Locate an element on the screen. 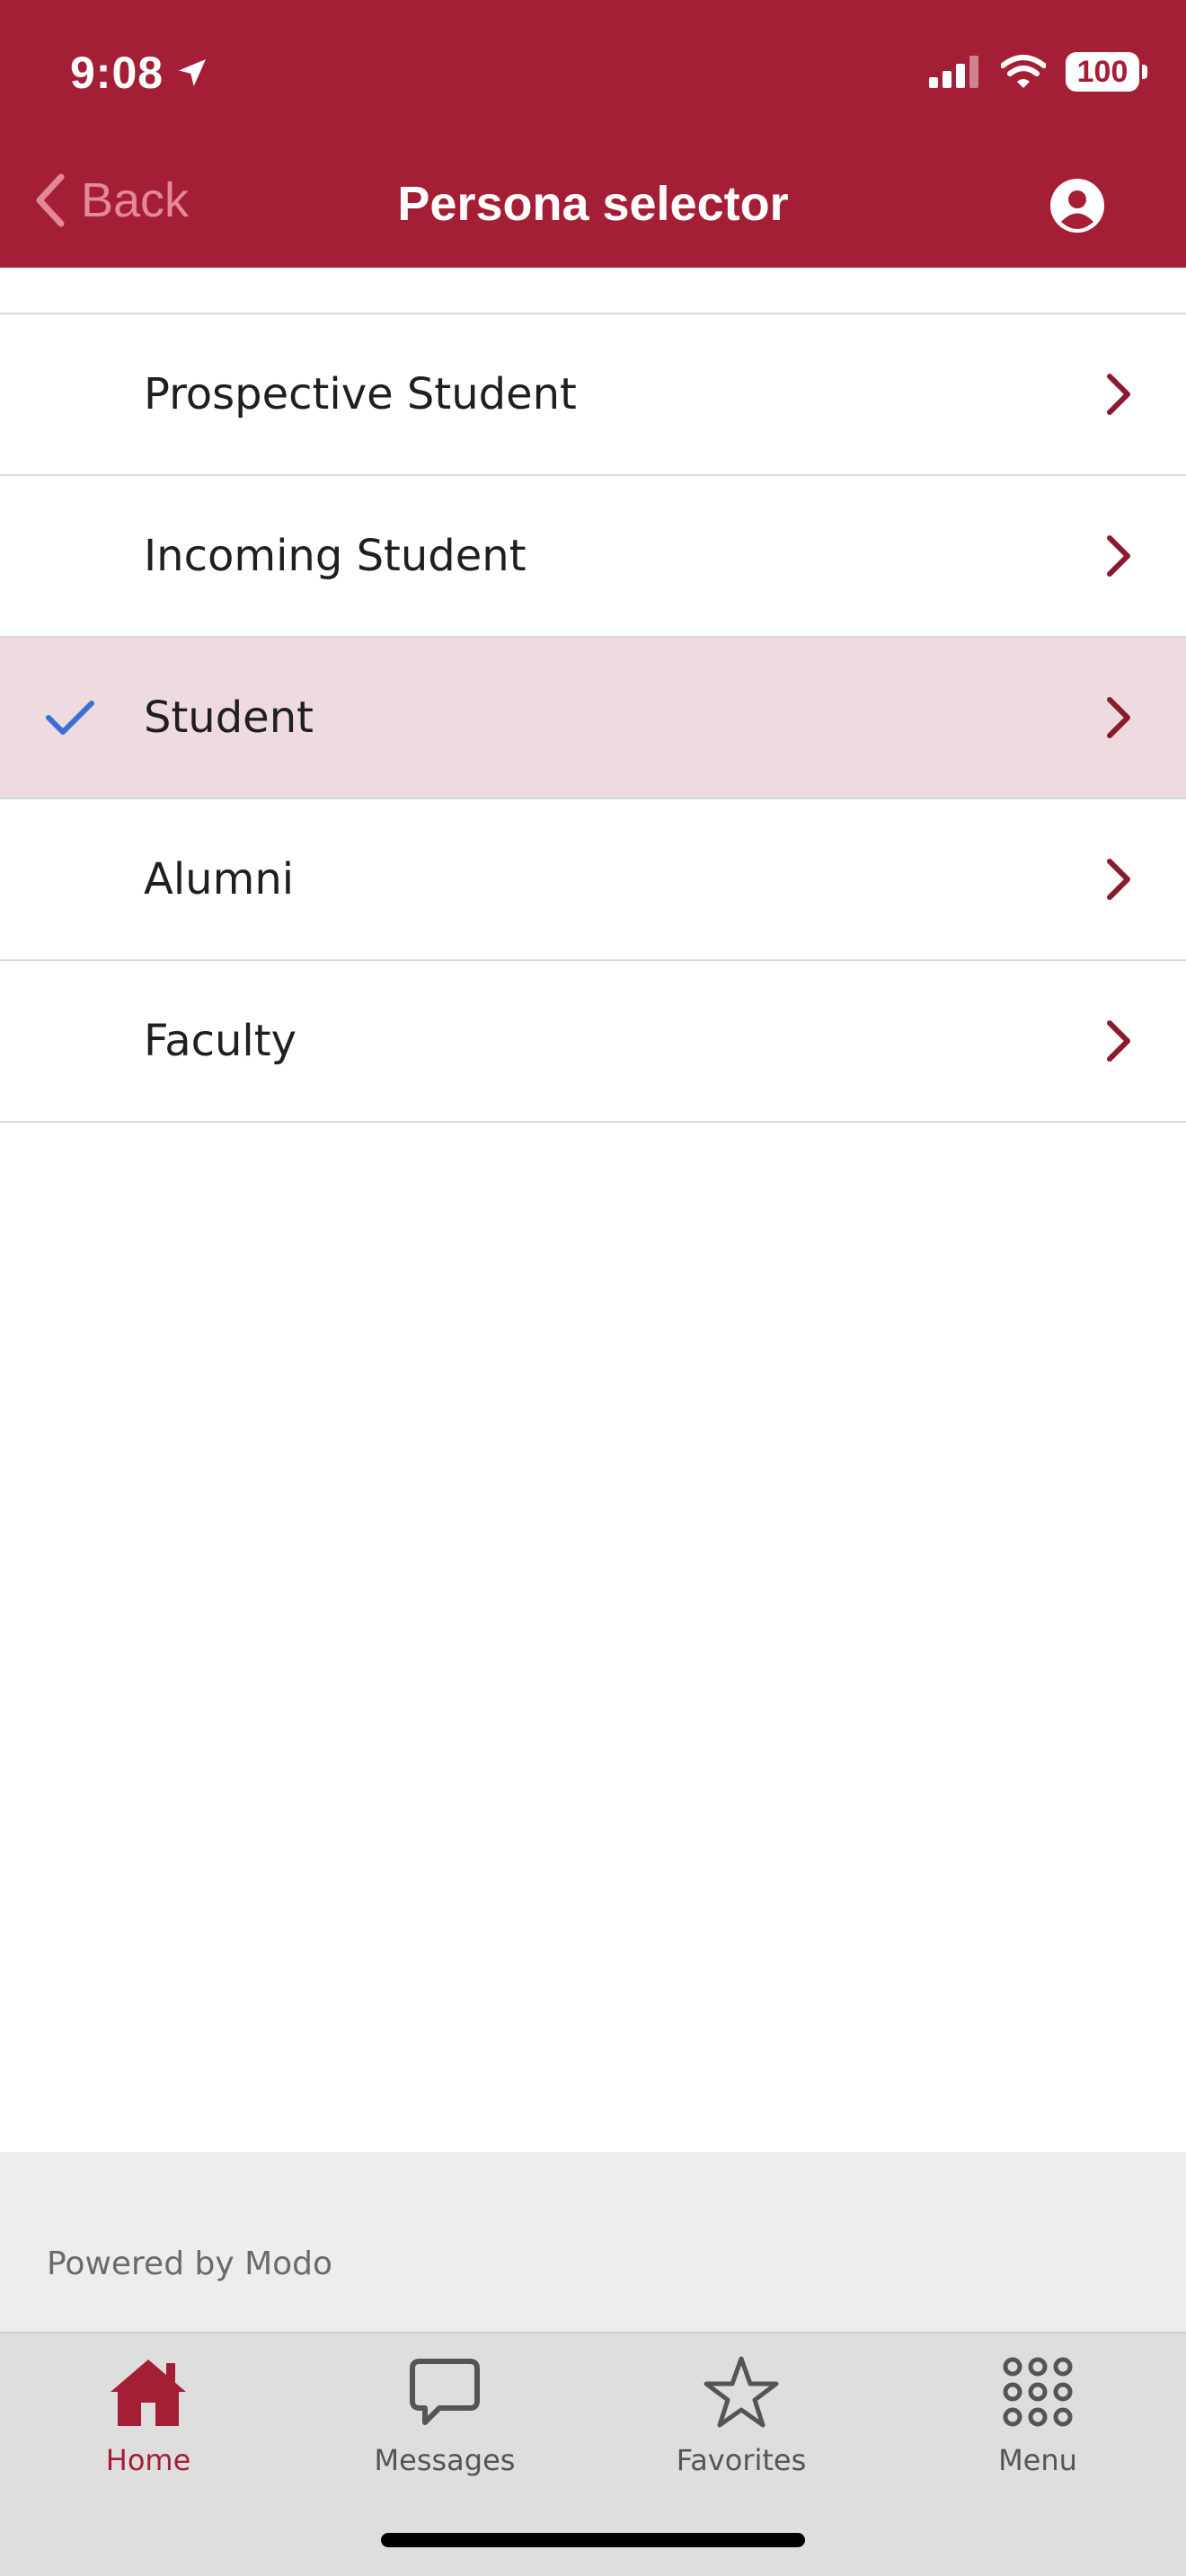  tab-favorites: Favorites is located at coordinates (741, 2418).